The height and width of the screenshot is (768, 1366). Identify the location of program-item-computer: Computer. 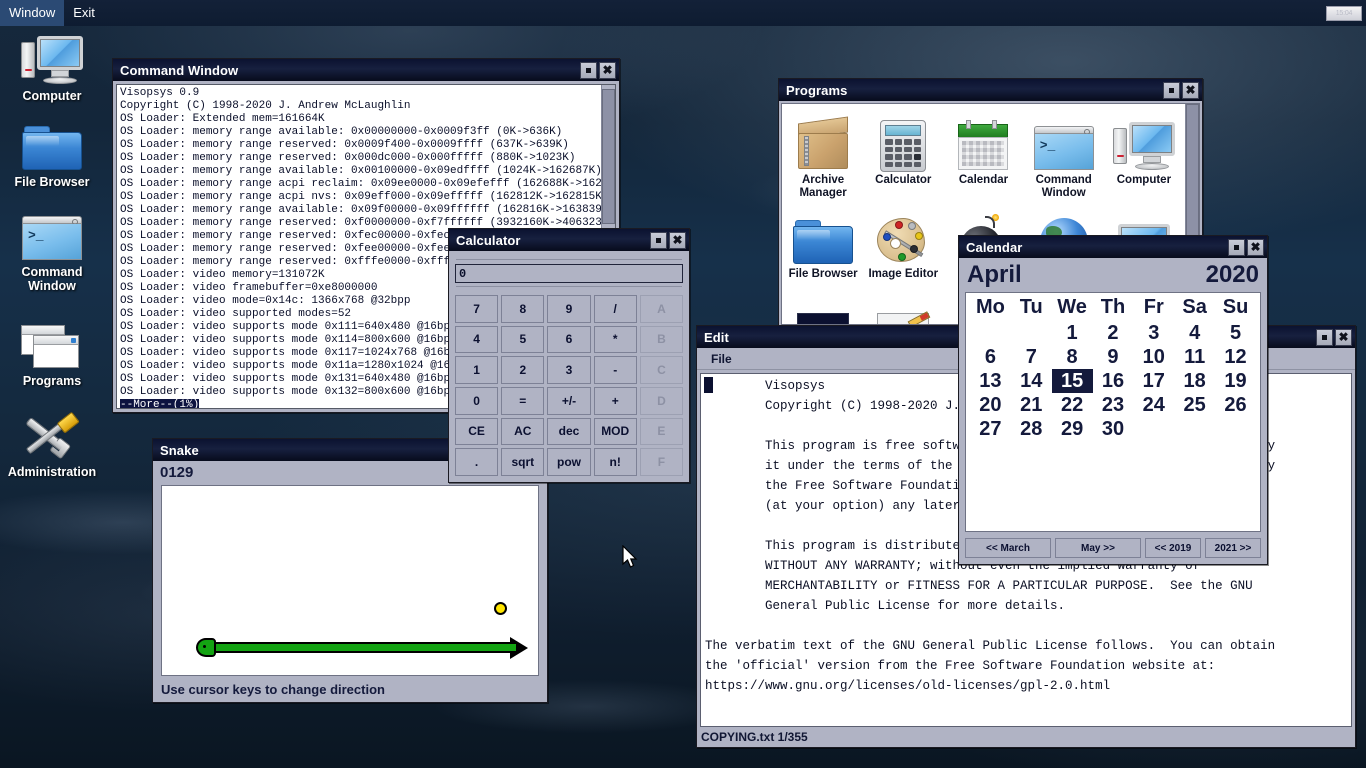
(1144, 154).